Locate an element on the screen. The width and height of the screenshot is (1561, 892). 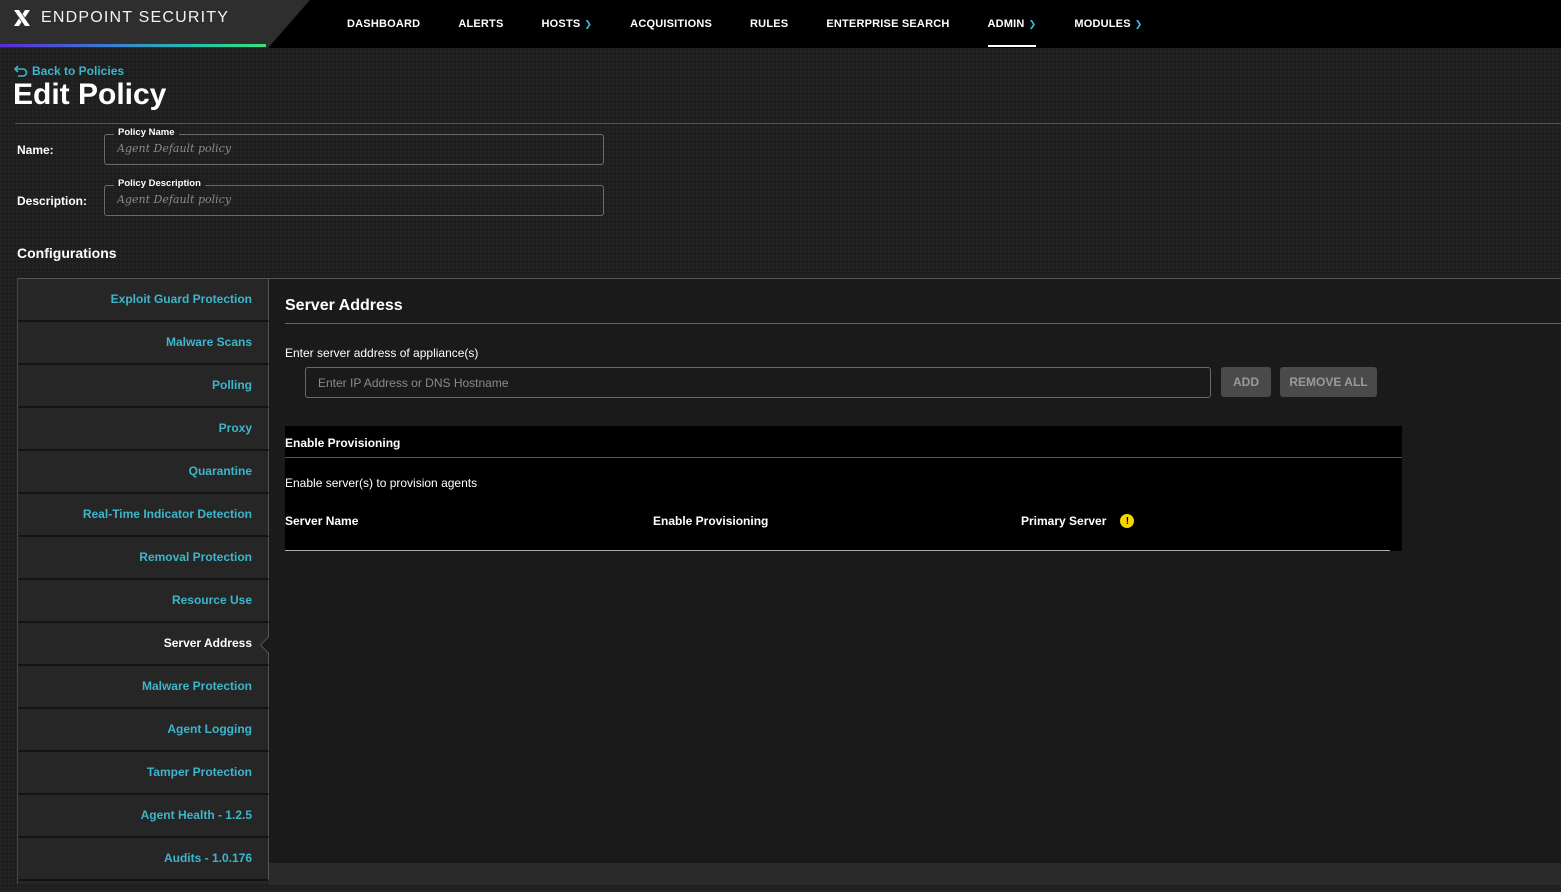
config-item-resource-use: Resource Use is located at coordinates (143, 601).